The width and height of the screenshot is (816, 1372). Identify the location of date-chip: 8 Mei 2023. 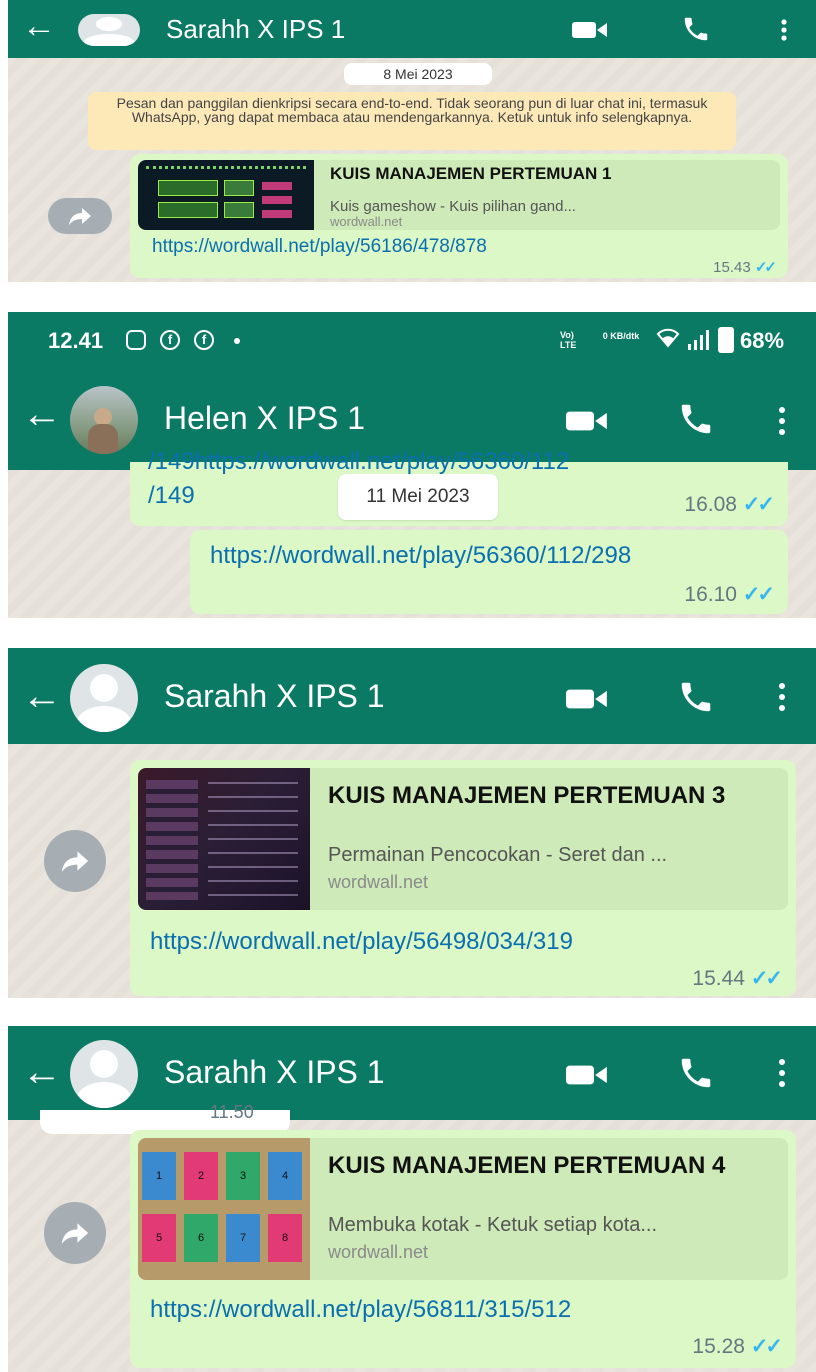
(418, 74).